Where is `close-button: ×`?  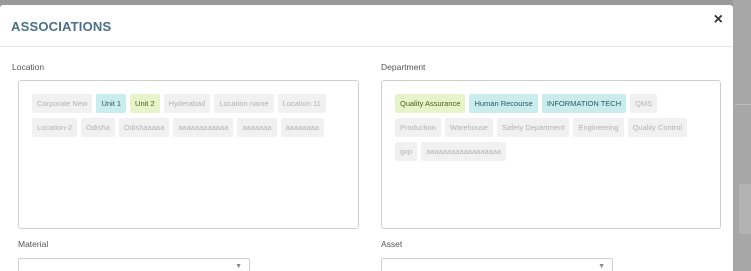 close-button: × is located at coordinates (718, 20).